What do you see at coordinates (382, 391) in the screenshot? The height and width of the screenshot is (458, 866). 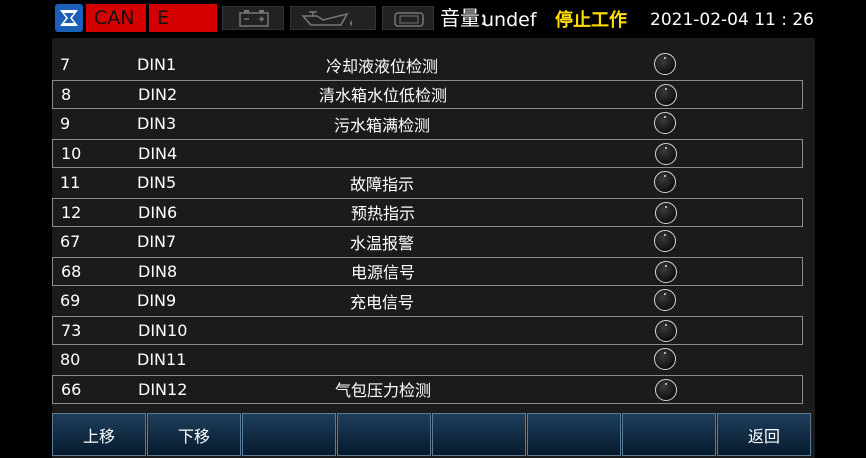 I see `din-description: 气包压力检测` at bounding box center [382, 391].